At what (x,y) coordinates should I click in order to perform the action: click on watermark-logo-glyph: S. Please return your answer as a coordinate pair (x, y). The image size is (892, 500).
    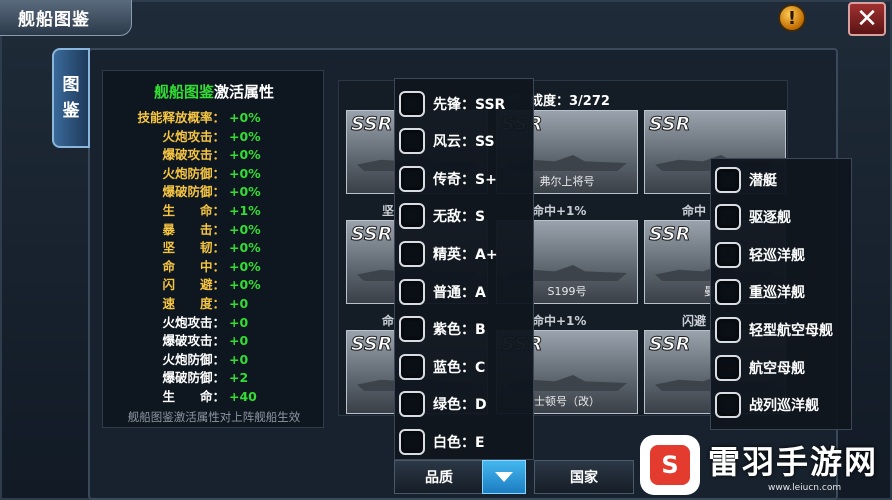
    Looking at the image, I should click on (670, 465).